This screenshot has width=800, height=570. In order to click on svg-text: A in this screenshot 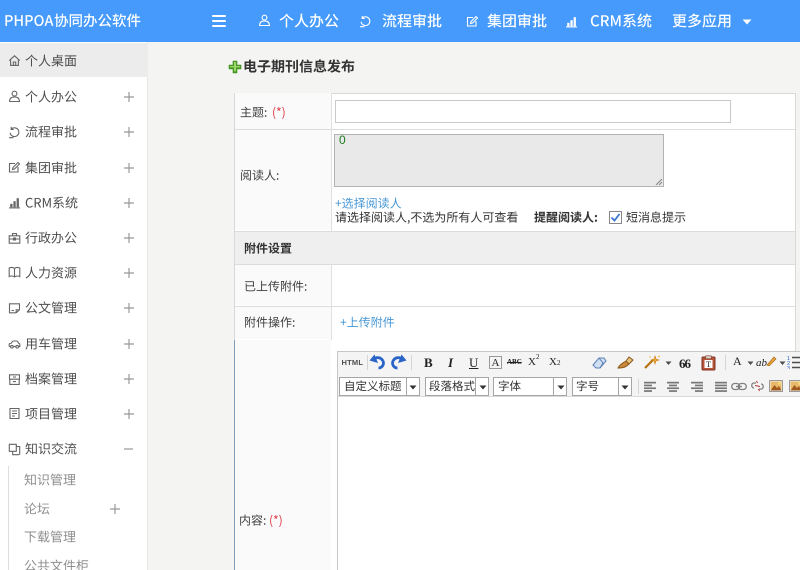, I will do `click(496, 363)`.